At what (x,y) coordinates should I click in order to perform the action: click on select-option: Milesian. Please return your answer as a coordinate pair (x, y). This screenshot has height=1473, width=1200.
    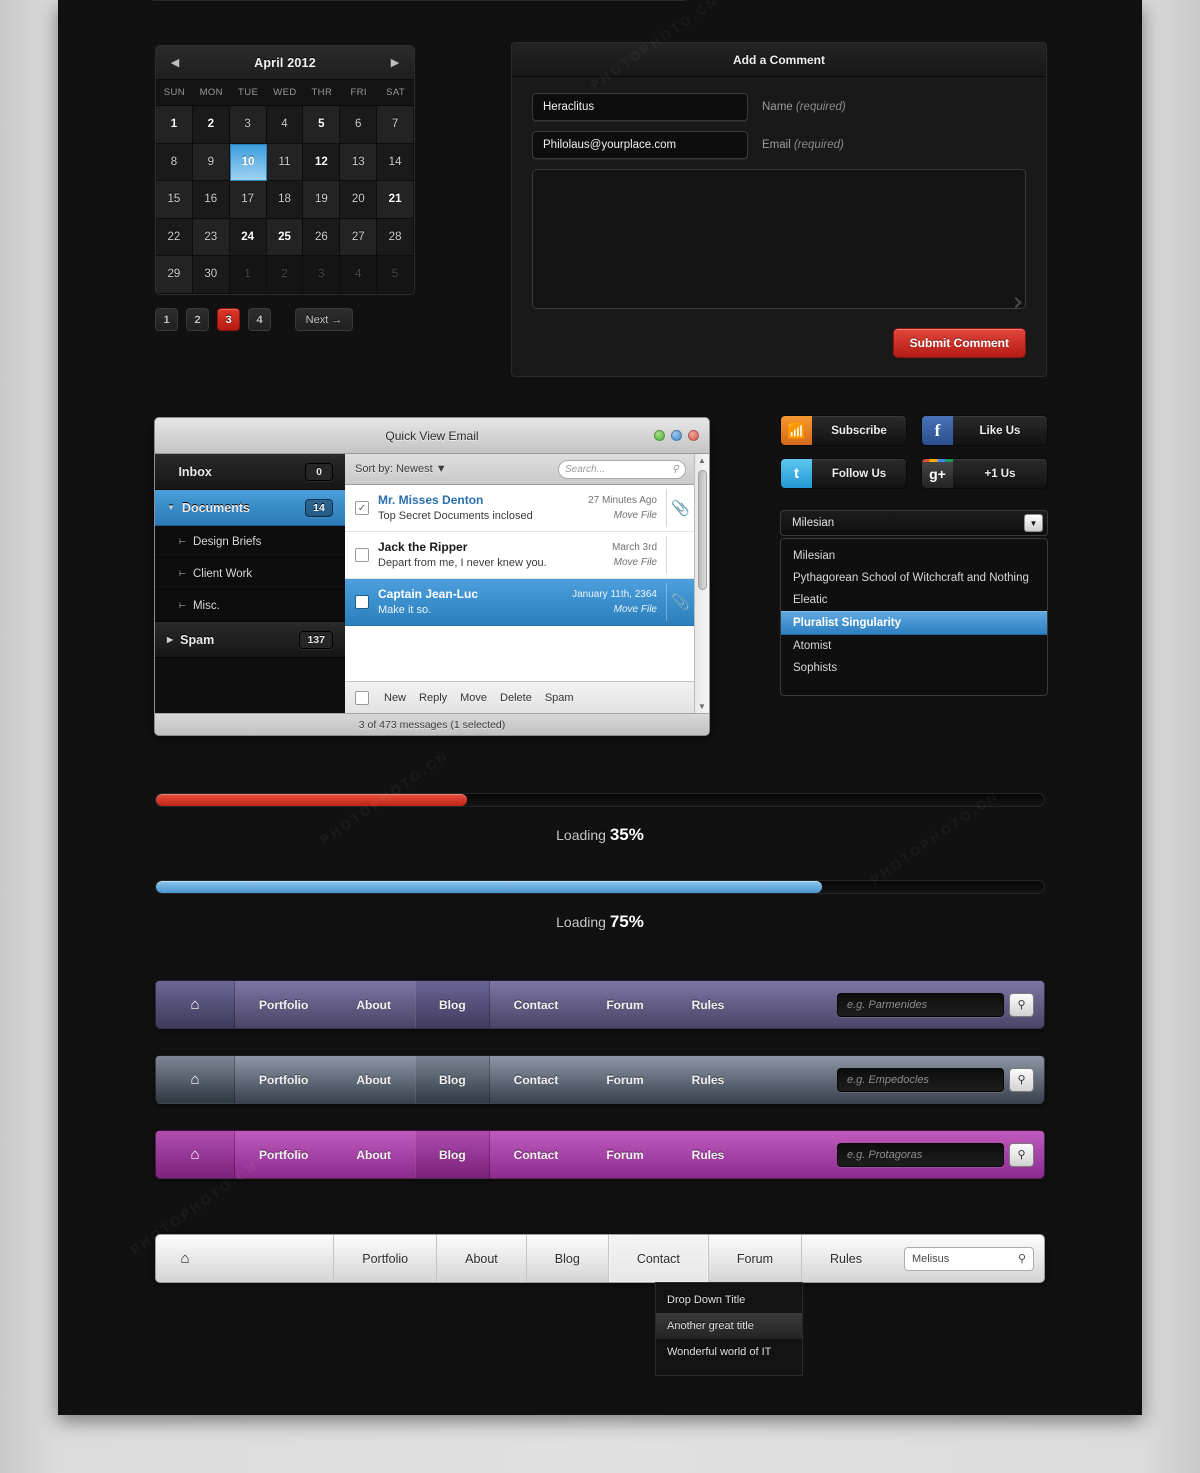
    Looking at the image, I should click on (914, 556).